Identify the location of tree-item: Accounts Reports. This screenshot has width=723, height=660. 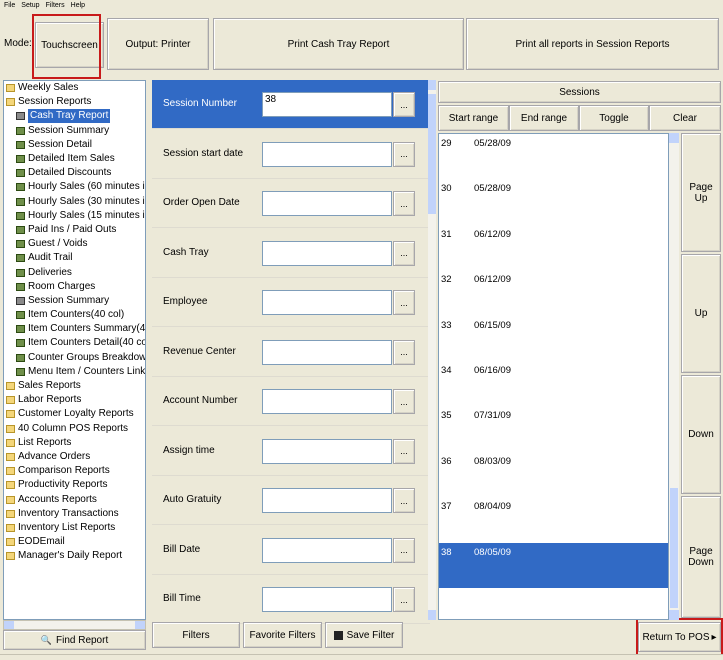
(74, 499).